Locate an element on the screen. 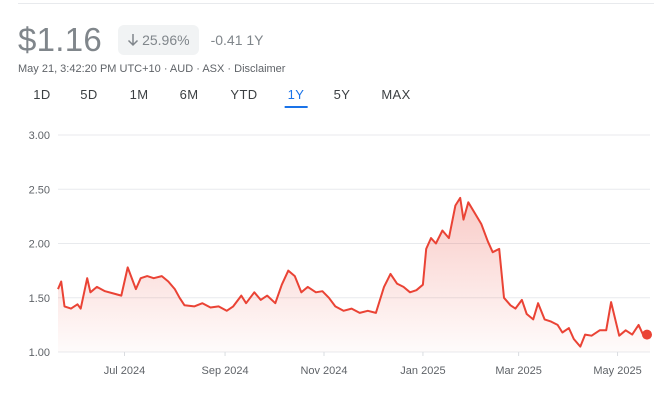 This screenshot has width=672, height=400. x-tick-label: Jul 2024 is located at coordinates (125, 371).